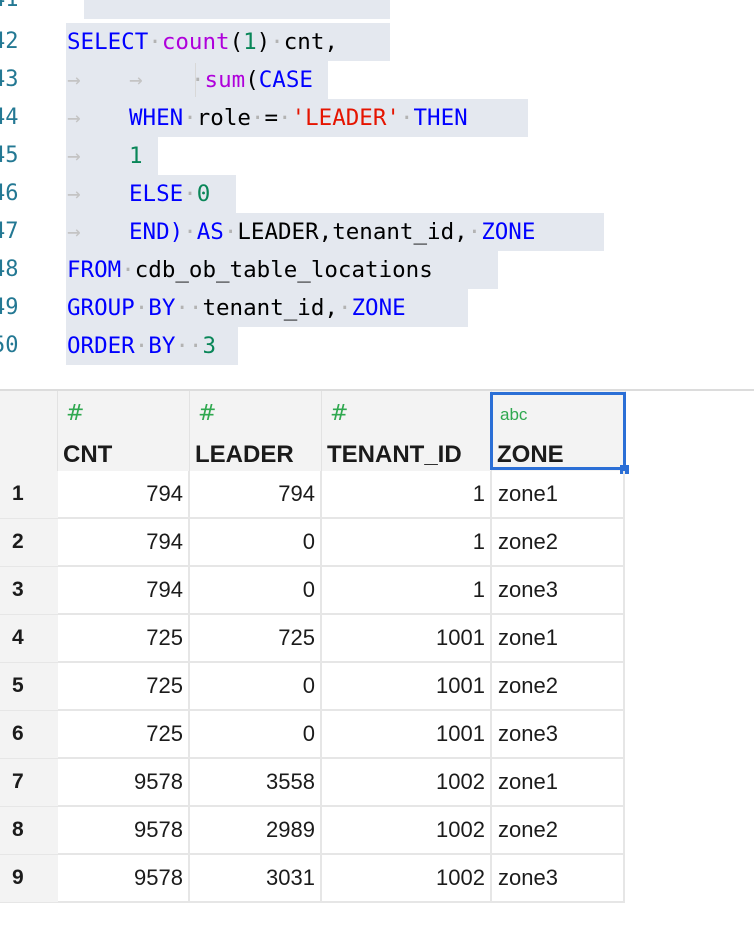 The height and width of the screenshot is (933, 754). Describe the element at coordinates (18, 685) in the screenshot. I see `row-number-label: 5` at that location.